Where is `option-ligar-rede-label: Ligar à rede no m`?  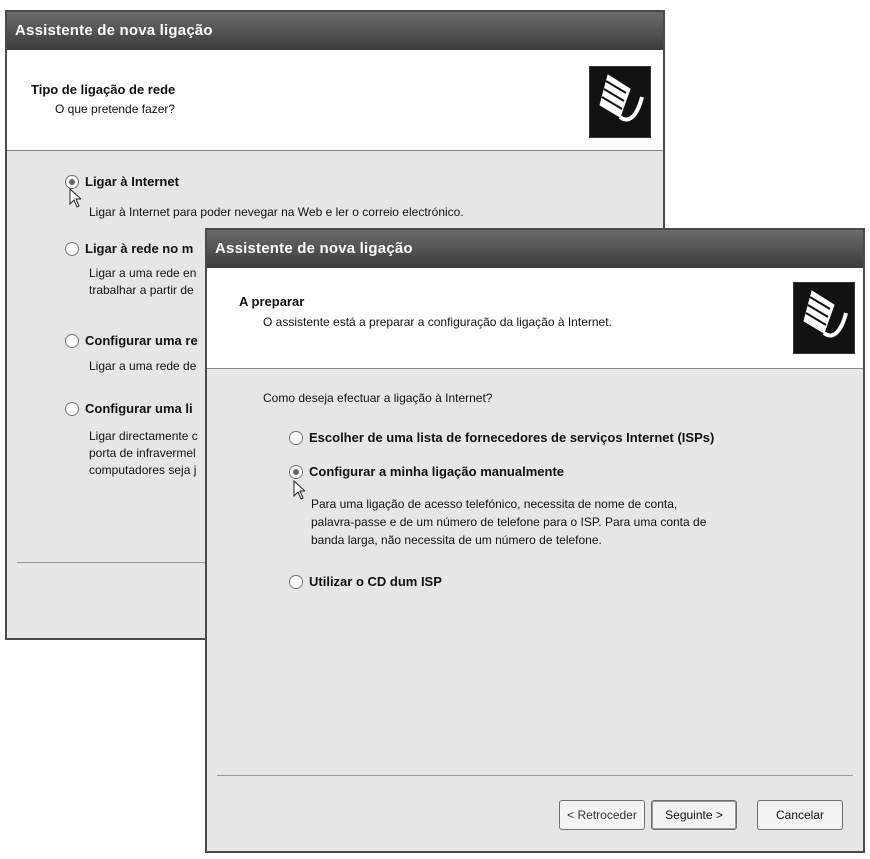
option-ligar-rede-label: Ligar à rede no m is located at coordinates (139, 248).